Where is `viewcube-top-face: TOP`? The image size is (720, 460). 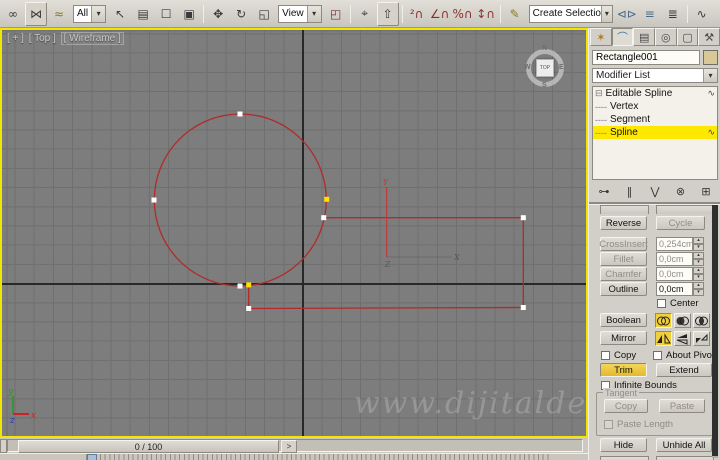 viewcube-top-face: TOP is located at coordinates (545, 68).